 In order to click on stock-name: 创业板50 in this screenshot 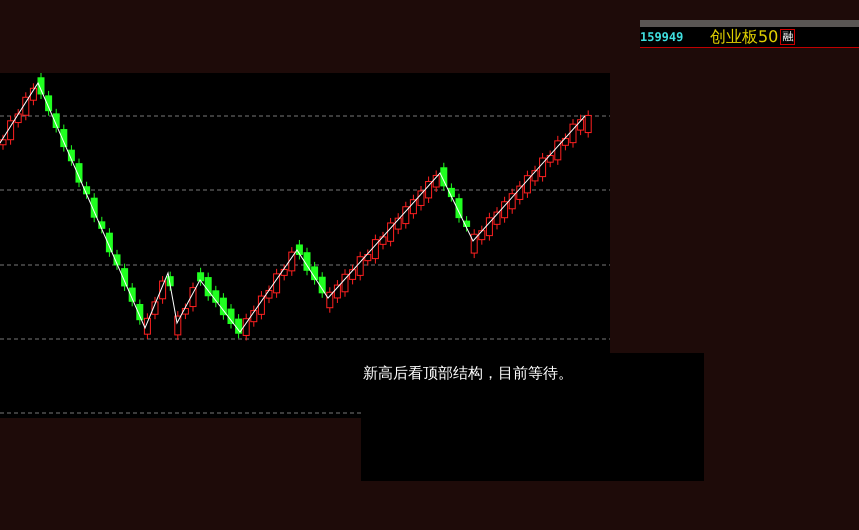, I will do `click(744, 37)`.